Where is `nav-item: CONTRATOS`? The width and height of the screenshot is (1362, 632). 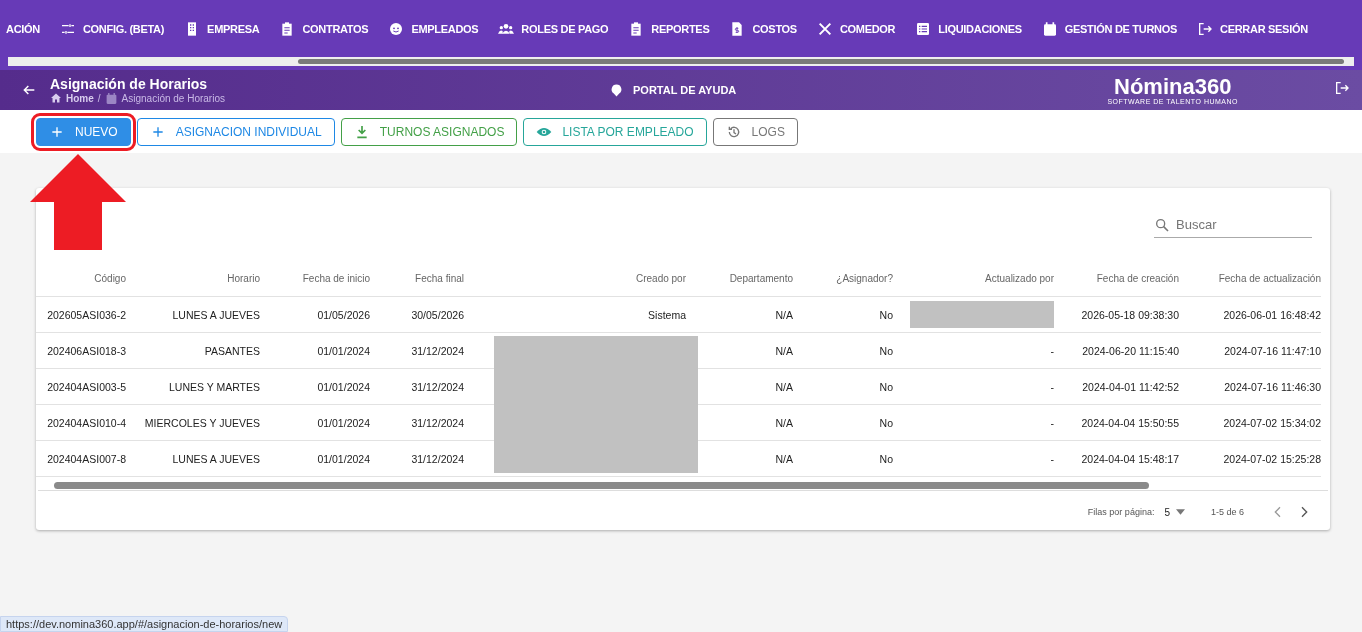 nav-item: CONTRATOS is located at coordinates (335, 29).